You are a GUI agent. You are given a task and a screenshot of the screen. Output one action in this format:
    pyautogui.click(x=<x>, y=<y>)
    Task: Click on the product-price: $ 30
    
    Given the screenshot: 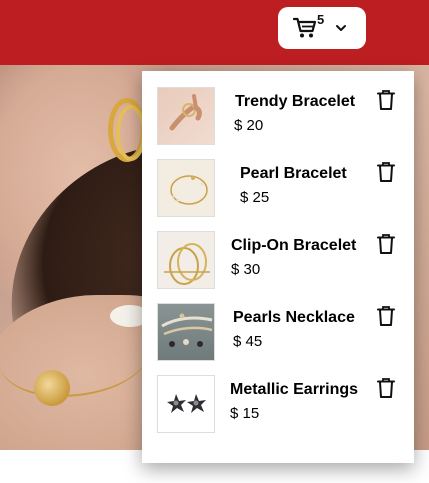 What is the action you would take?
    pyautogui.click(x=246, y=269)
    